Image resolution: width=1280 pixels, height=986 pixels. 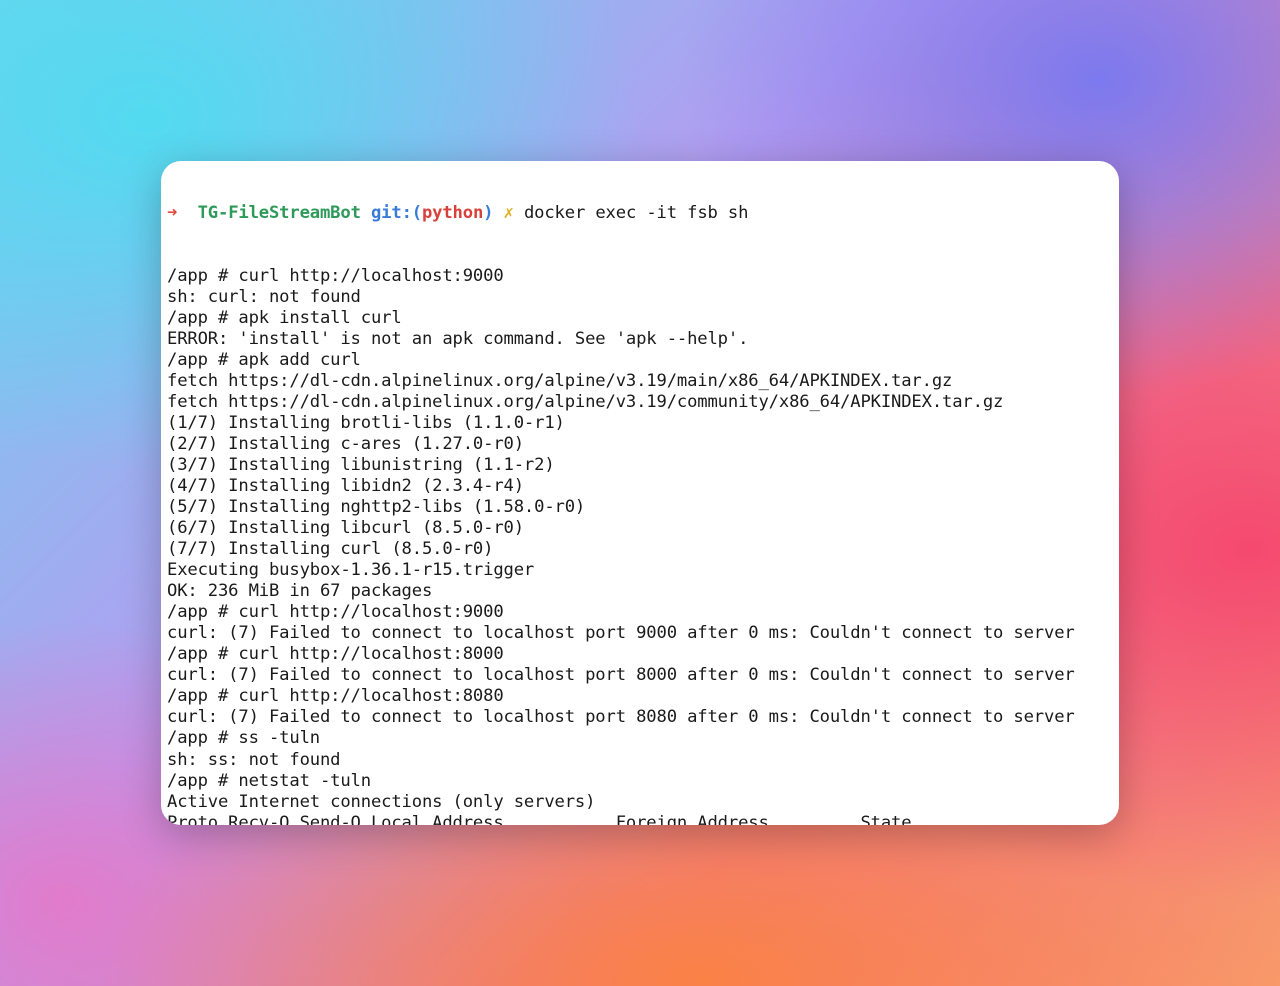 I want to click on prompt-arrow-icon: ➜, so click(x=177, y=213).